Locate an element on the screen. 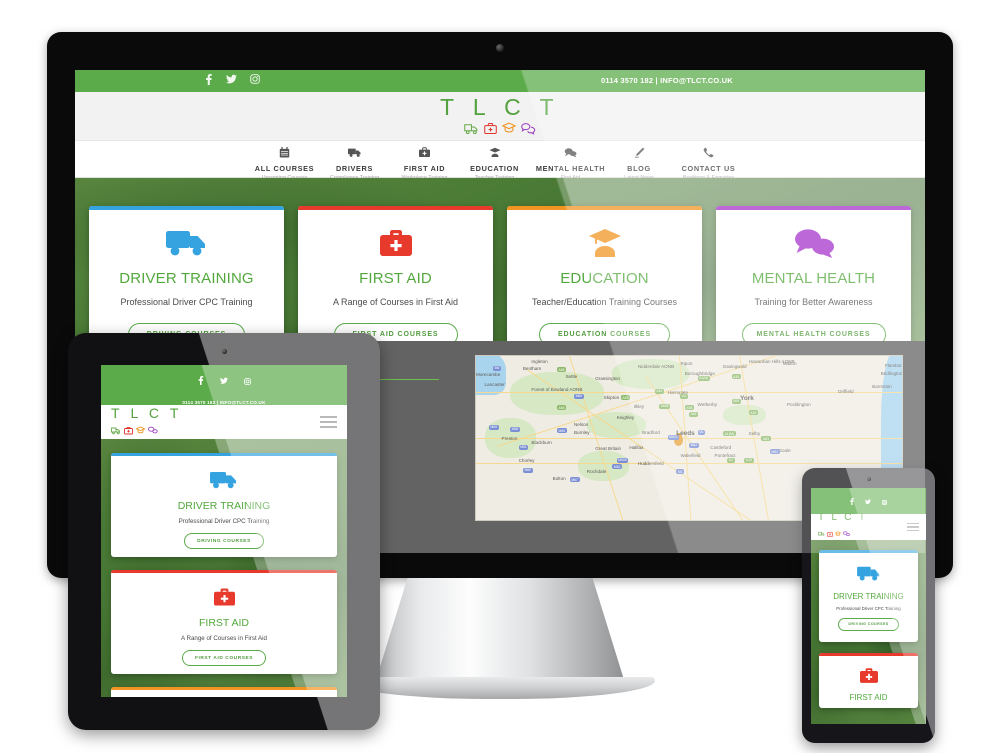  nav-label: ALL COURSES is located at coordinates (284, 168).